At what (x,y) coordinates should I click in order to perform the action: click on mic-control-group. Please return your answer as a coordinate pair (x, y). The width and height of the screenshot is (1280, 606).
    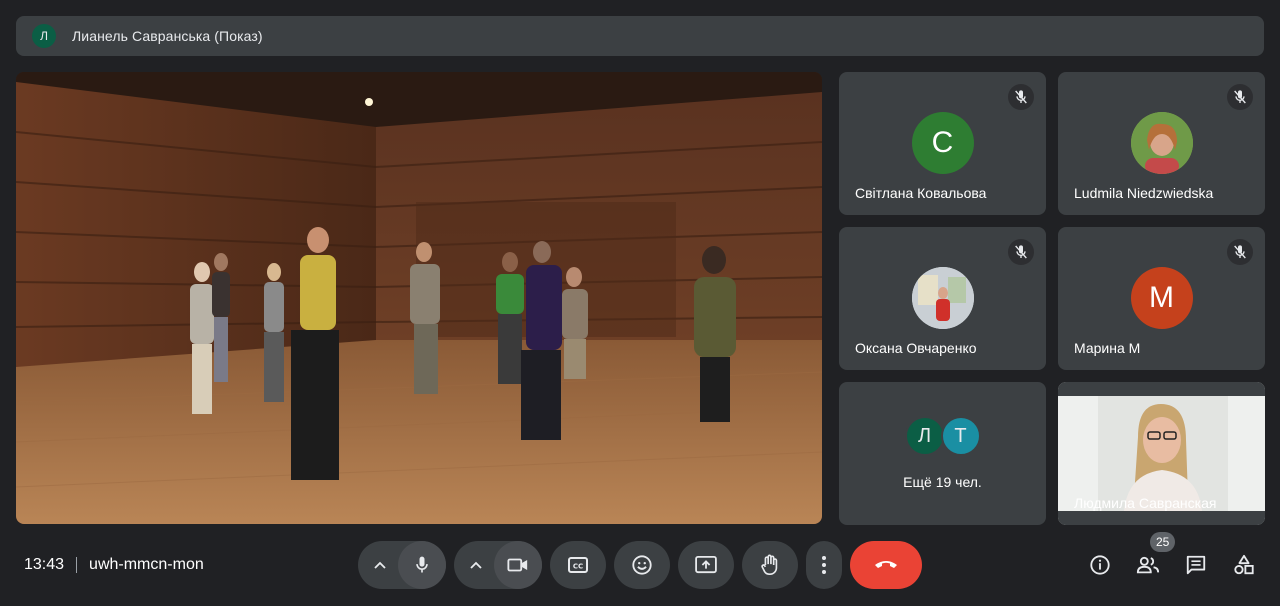
    Looking at the image, I should click on (402, 565).